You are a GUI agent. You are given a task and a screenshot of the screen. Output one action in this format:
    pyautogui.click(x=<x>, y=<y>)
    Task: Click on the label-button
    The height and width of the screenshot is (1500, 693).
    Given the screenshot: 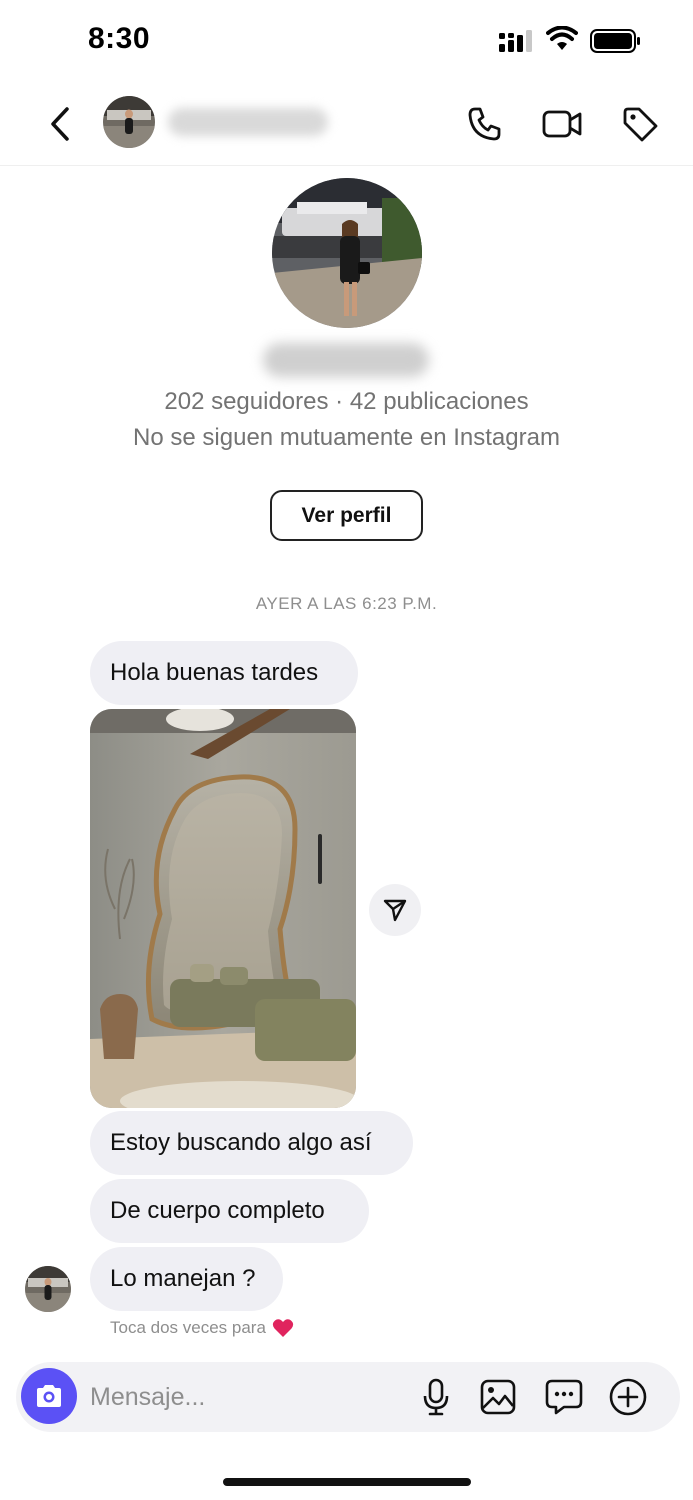 What is the action you would take?
    pyautogui.click(x=640, y=124)
    